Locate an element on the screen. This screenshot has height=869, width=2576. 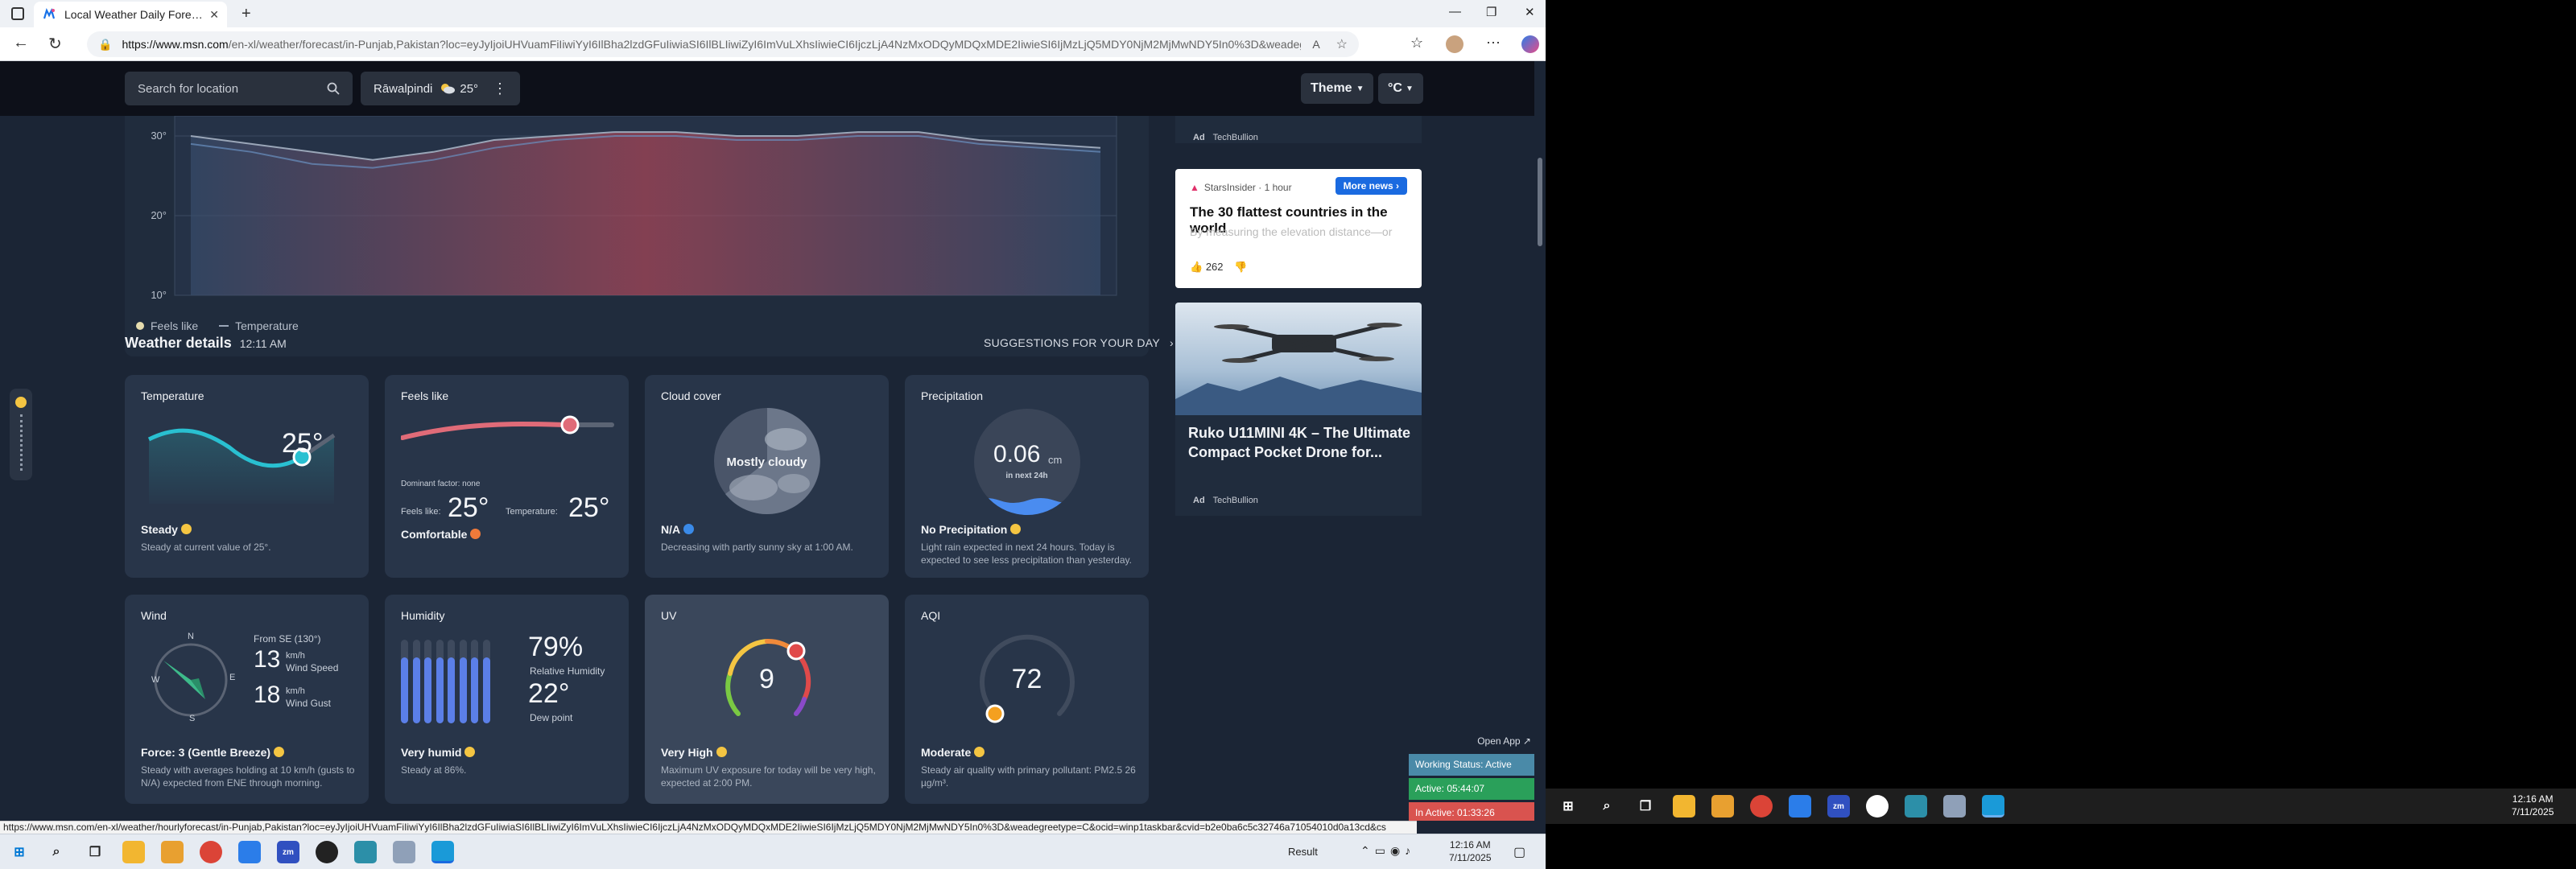
card-title: UV is located at coordinates (669, 615).